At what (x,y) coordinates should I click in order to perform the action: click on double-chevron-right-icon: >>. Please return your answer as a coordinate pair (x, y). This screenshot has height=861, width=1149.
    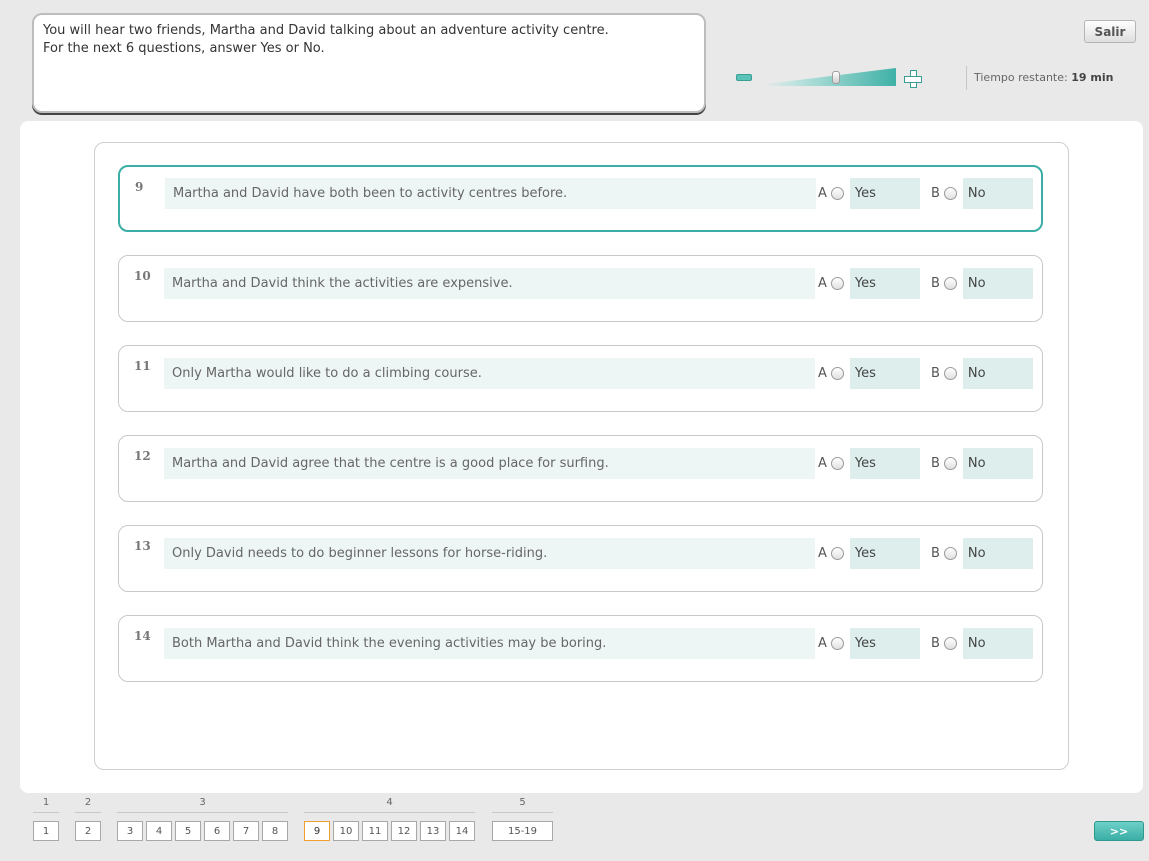
    Looking at the image, I should click on (1119, 831).